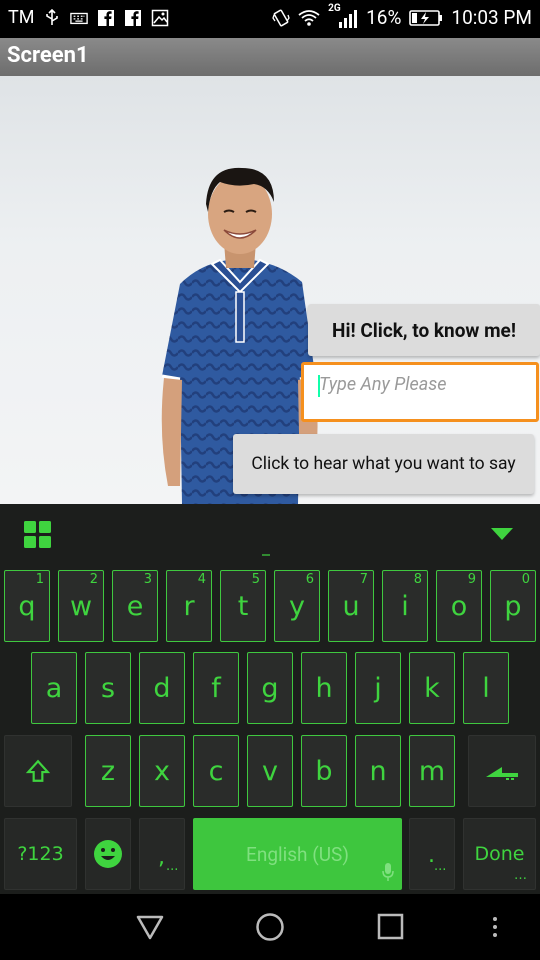  I want to click on key-label: t, so click(243, 606).